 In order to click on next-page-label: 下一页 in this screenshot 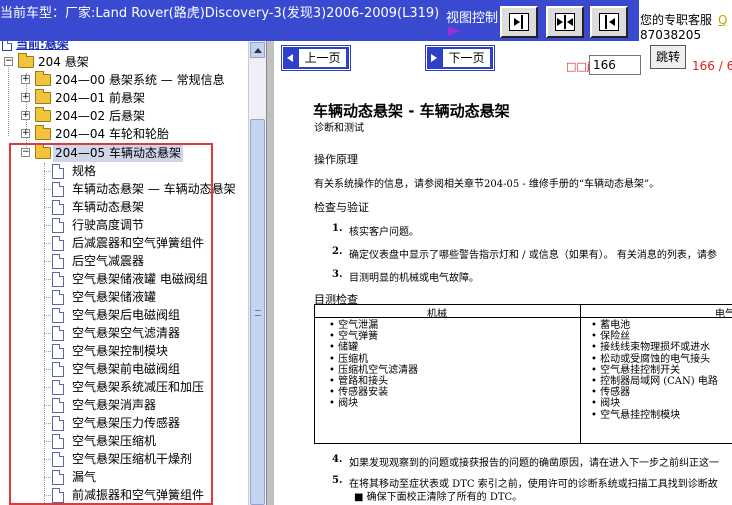, I will do `click(466, 58)`.